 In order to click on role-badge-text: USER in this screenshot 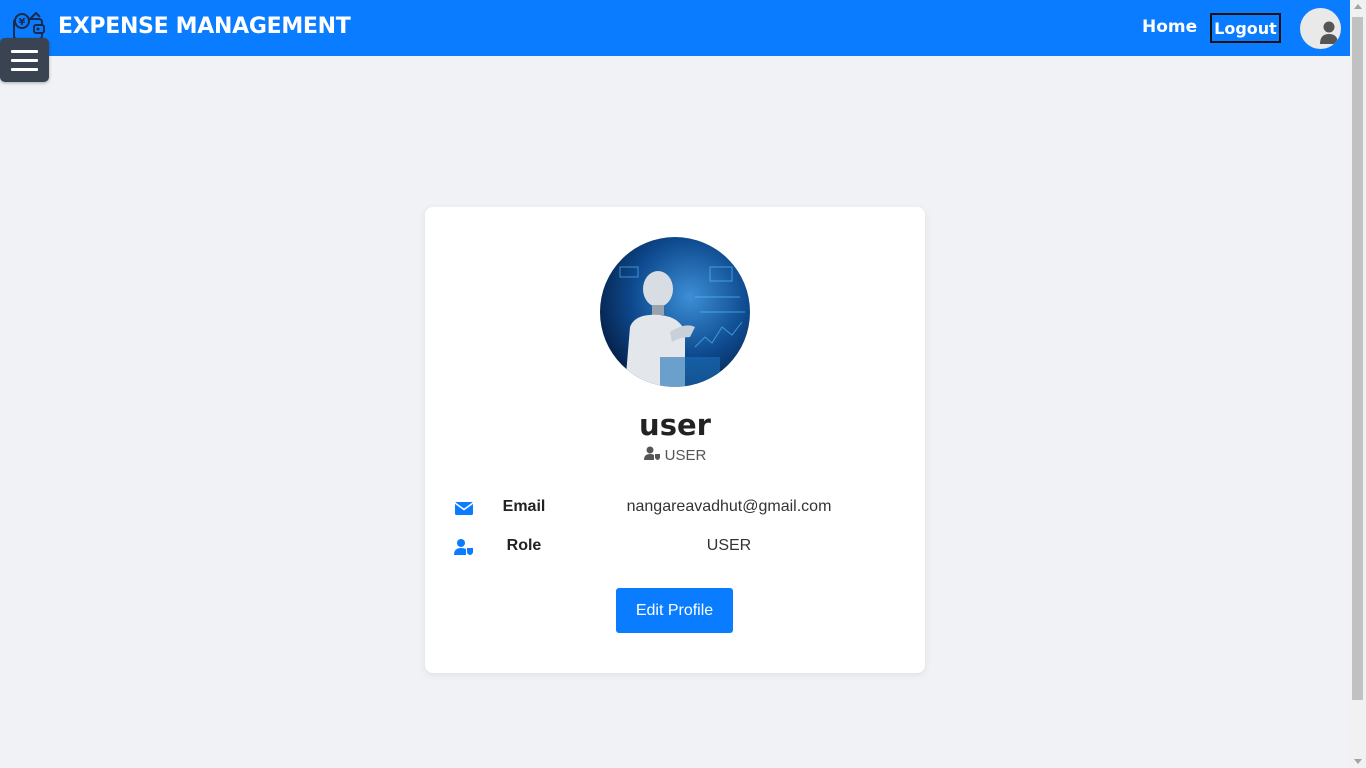, I will do `click(685, 455)`.